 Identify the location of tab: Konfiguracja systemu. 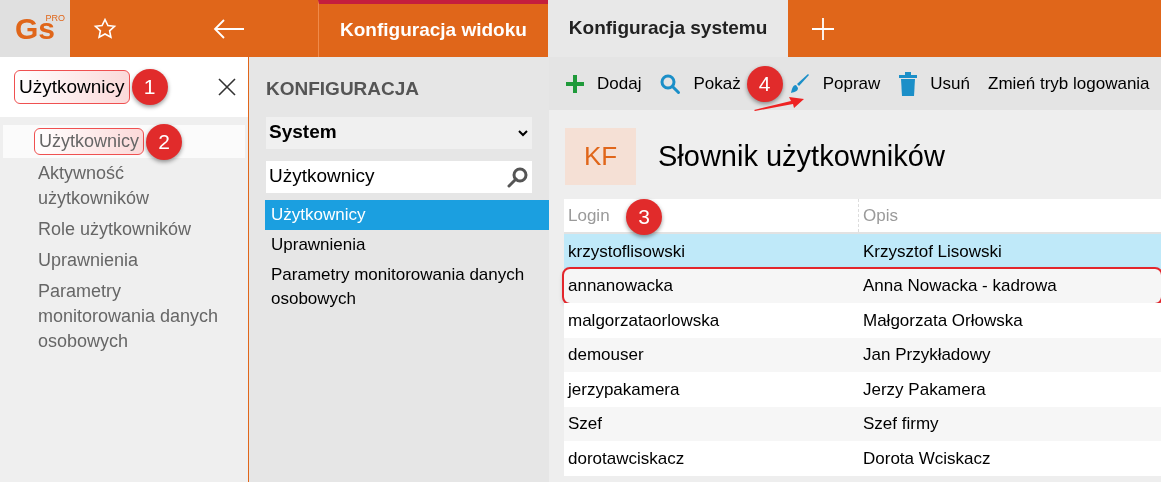
(668, 28).